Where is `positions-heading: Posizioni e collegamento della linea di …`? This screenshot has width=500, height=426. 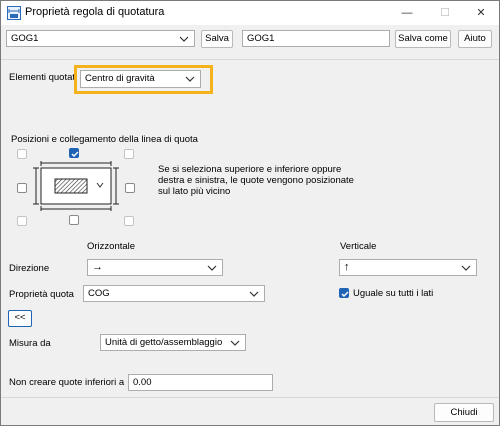
positions-heading: Posizioni e collegamento della linea di … is located at coordinates (104, 139).